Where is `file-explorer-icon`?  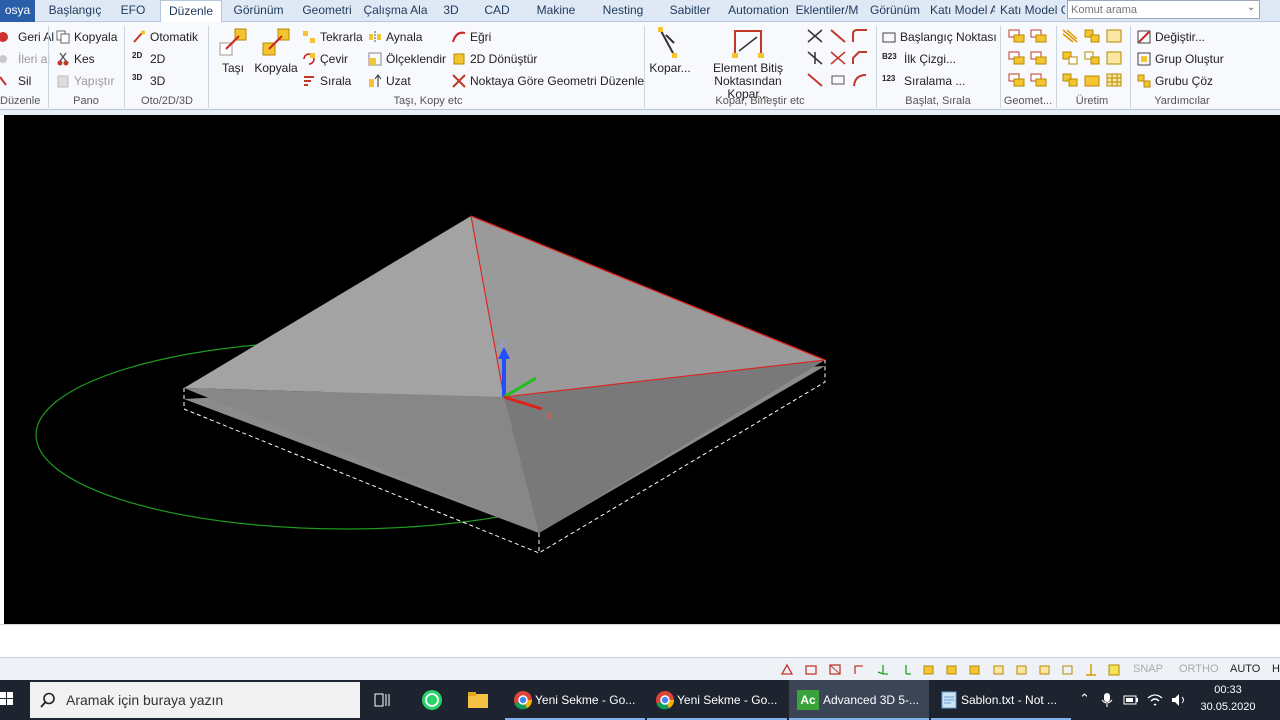 file-explorer-icon is located at coordinates (478, 700).